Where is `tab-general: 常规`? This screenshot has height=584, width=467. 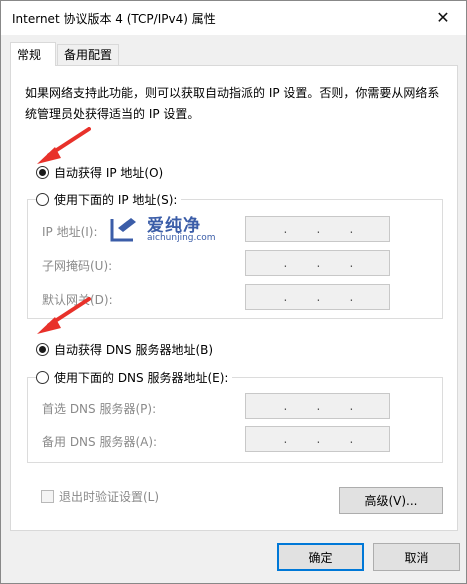 tab-general: 常规 is located at coordinates (33, 54).